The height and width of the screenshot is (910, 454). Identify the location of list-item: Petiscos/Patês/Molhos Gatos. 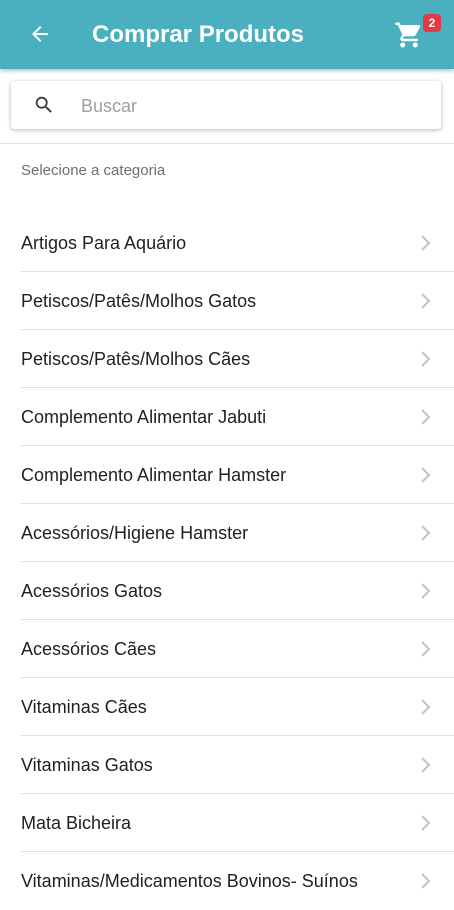
(227, 301).